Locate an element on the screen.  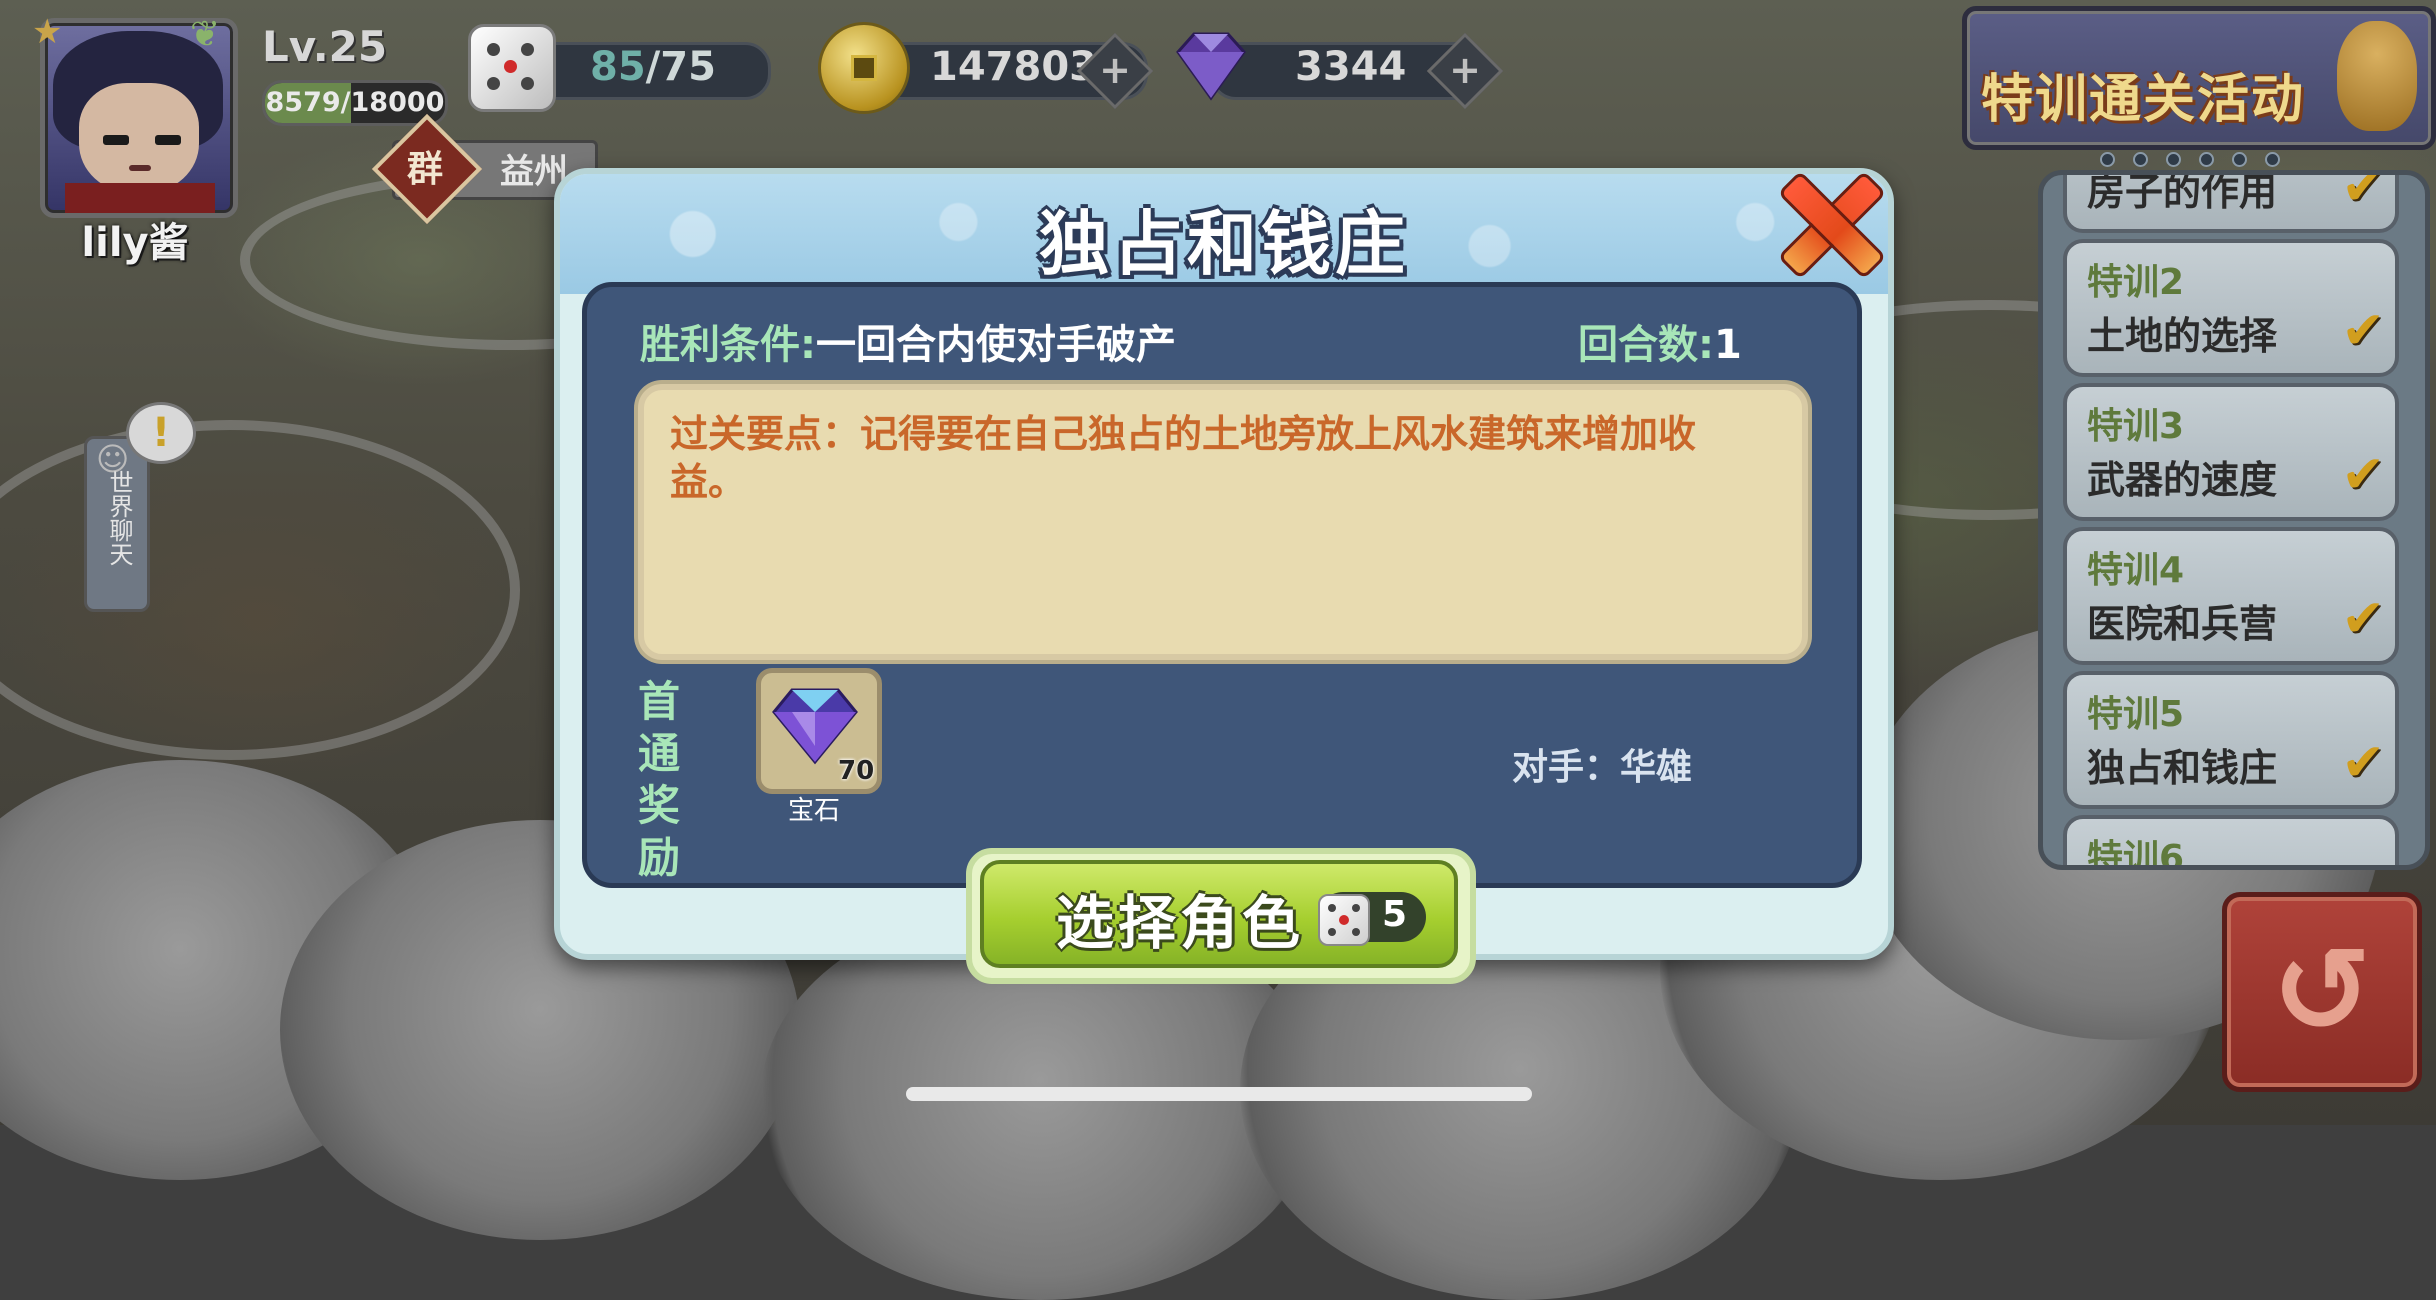
home-indicator is located at coordinates (1219, 1094).